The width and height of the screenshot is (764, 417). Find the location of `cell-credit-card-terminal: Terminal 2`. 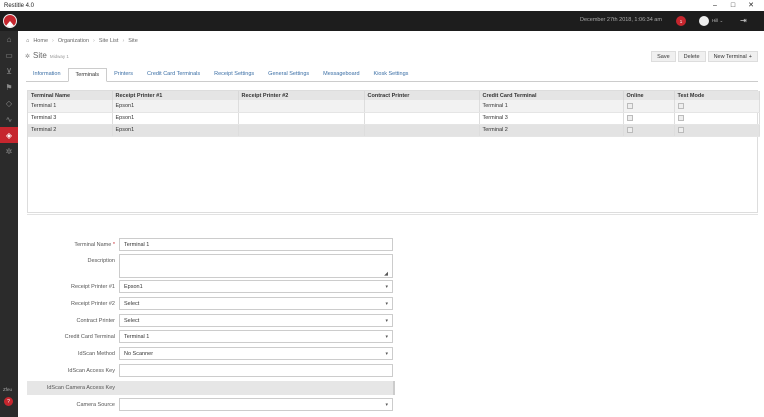

cell-credit-card-terminal: Terminal 2 is located at coordinates (551, 130).